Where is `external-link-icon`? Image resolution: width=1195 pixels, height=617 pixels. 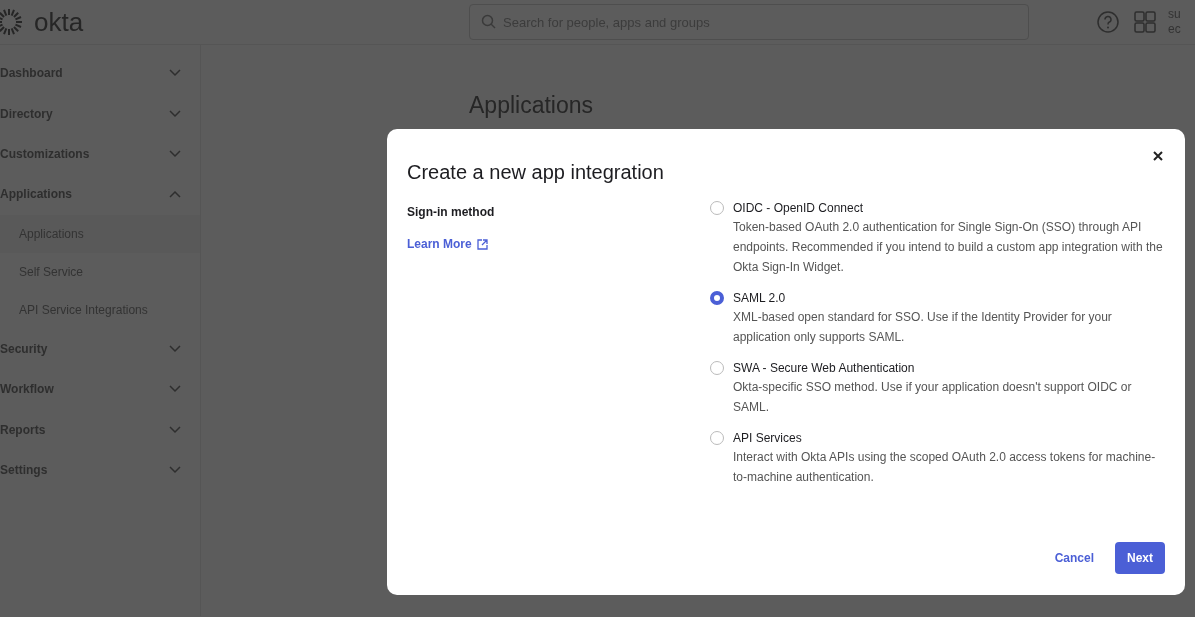
external-link-icon is located at coordinates (482, 244).